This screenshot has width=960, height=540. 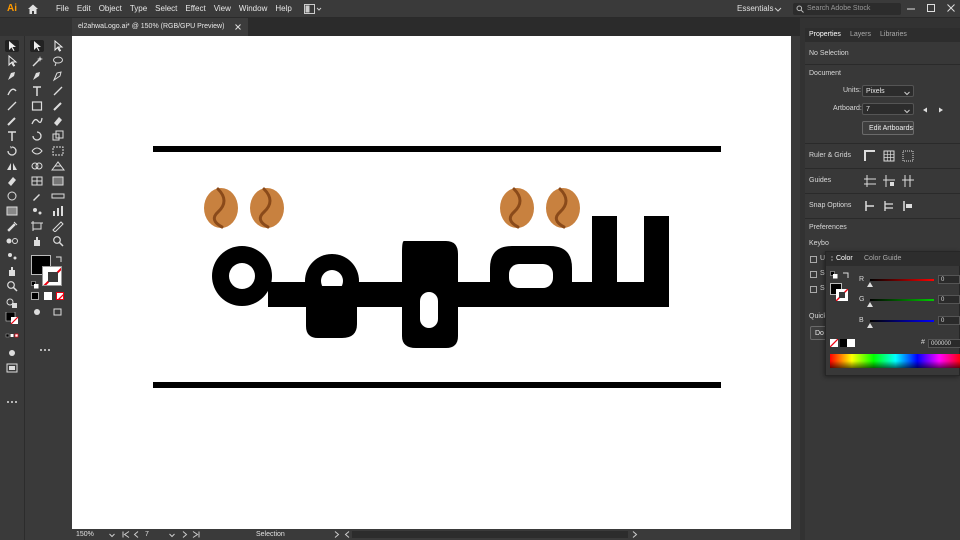 What do you see at coordinates (944, 343) in the screenshot?
I see `hex-input: 000000` at bounding box center [944, 343].